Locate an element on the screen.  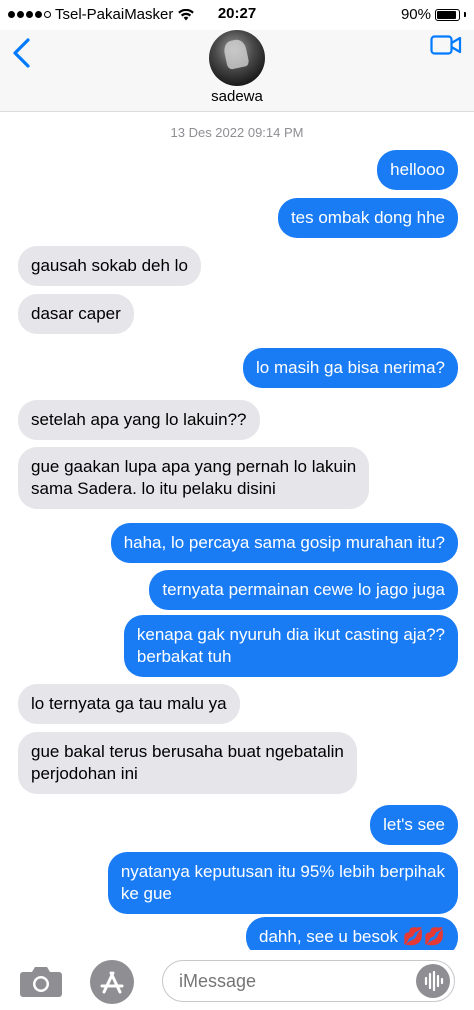
message-bubble-outgoing: let's see is located at coordinates (414, 825).